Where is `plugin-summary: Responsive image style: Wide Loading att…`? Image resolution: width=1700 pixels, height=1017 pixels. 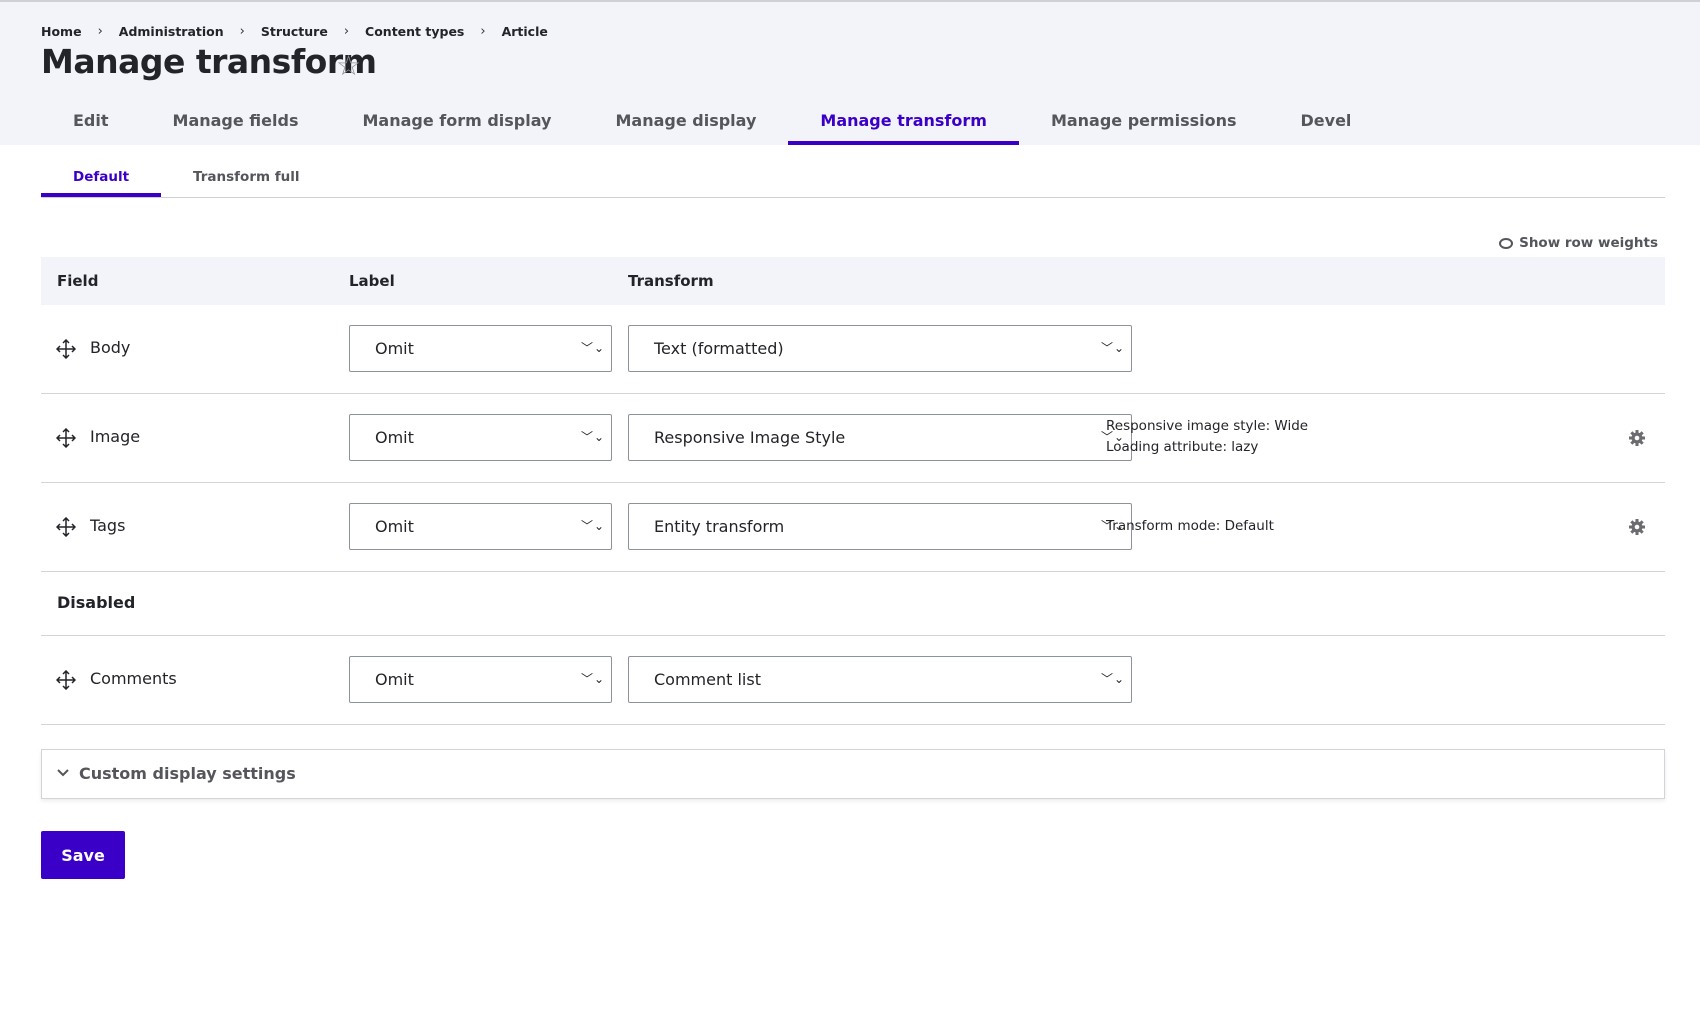
plugin-summary: Responsive image style: Wide Loading att… is located at coordinates (1207, 437).